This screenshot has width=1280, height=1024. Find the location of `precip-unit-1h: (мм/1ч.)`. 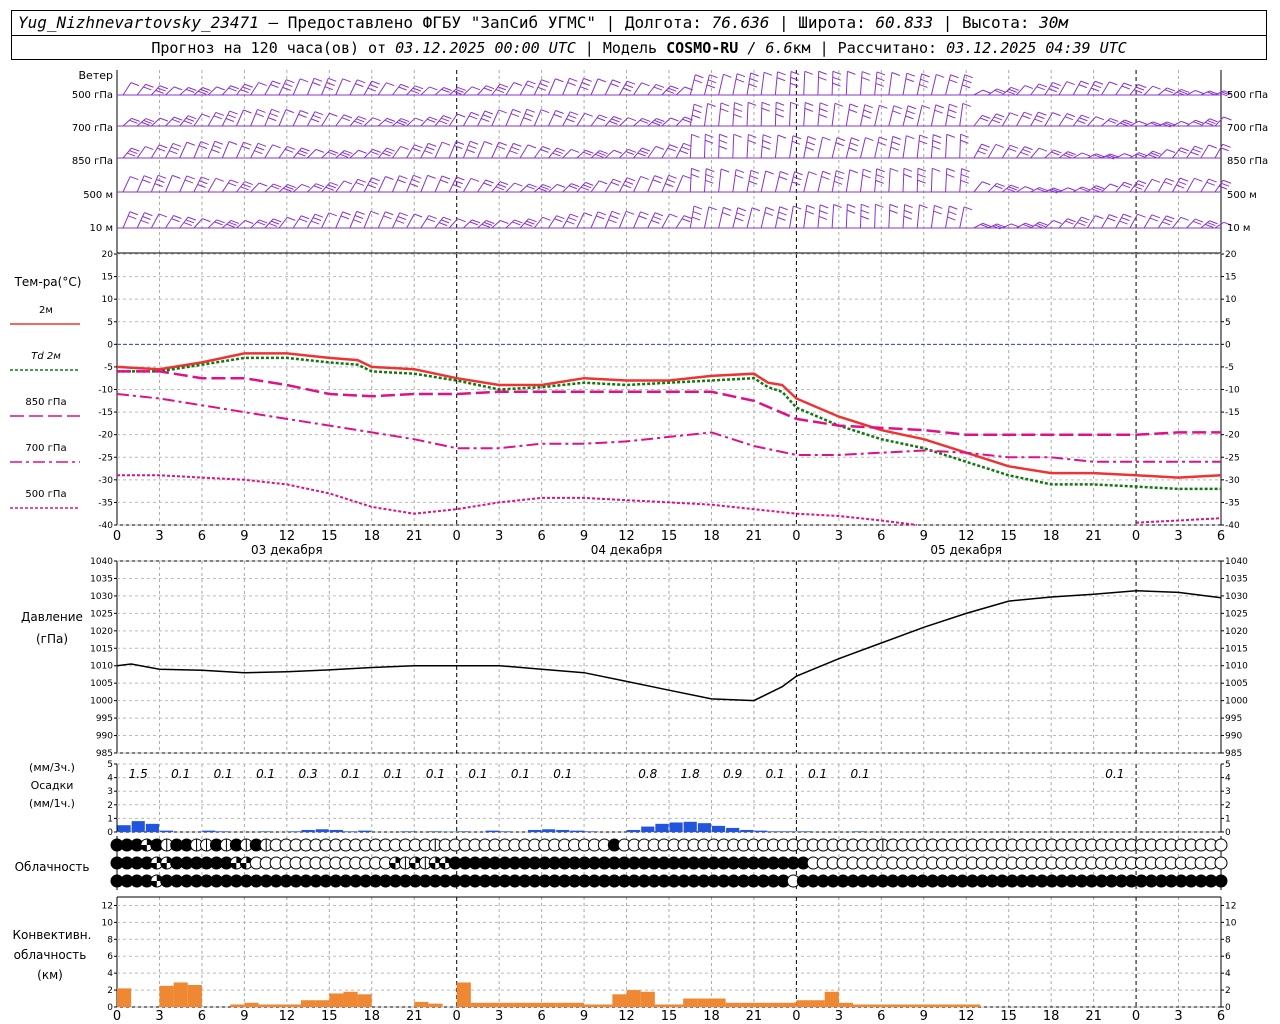

precip-unit-1h: (мм/1ч.) is located at coordinates (52, 803).